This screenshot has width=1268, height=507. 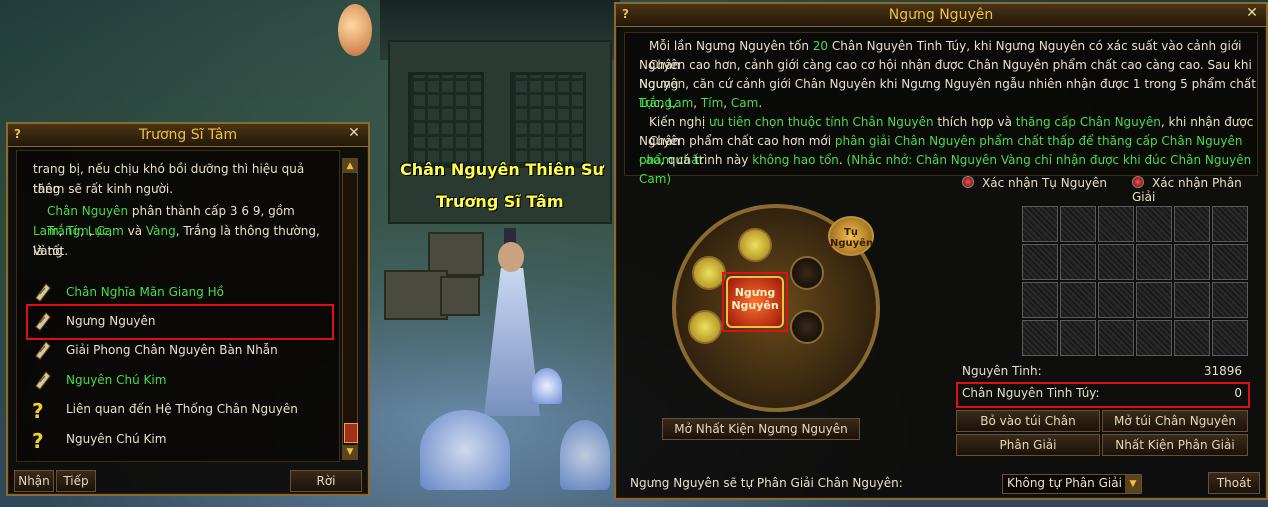 What do you see at coordinates (1175, 421) in the screenshot?
I see `open-bag-button: Mở túi Chân Nguyên` at bounding box center [1175, 421].